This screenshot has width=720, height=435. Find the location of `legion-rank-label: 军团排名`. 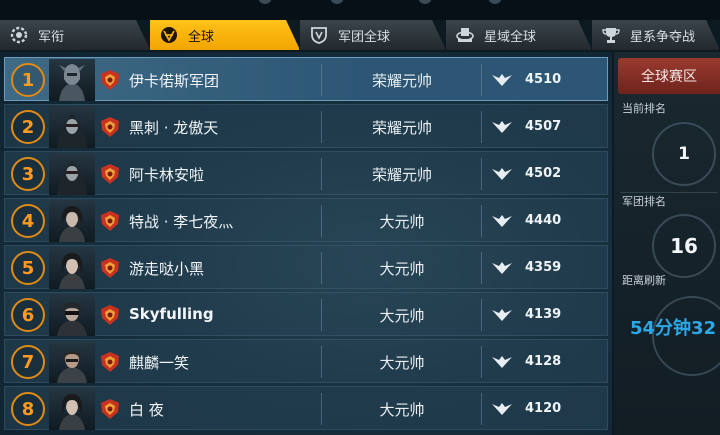

legion-rank-label: 军团排名 is located at coordinates (644, 201).